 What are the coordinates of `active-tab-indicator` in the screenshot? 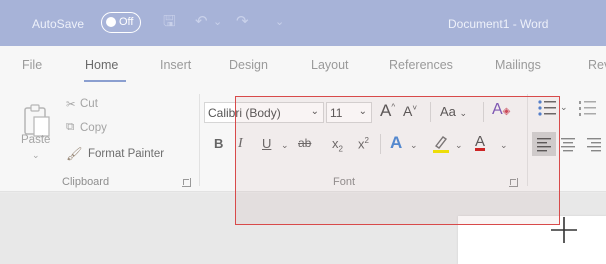 It's located at (105, 81).